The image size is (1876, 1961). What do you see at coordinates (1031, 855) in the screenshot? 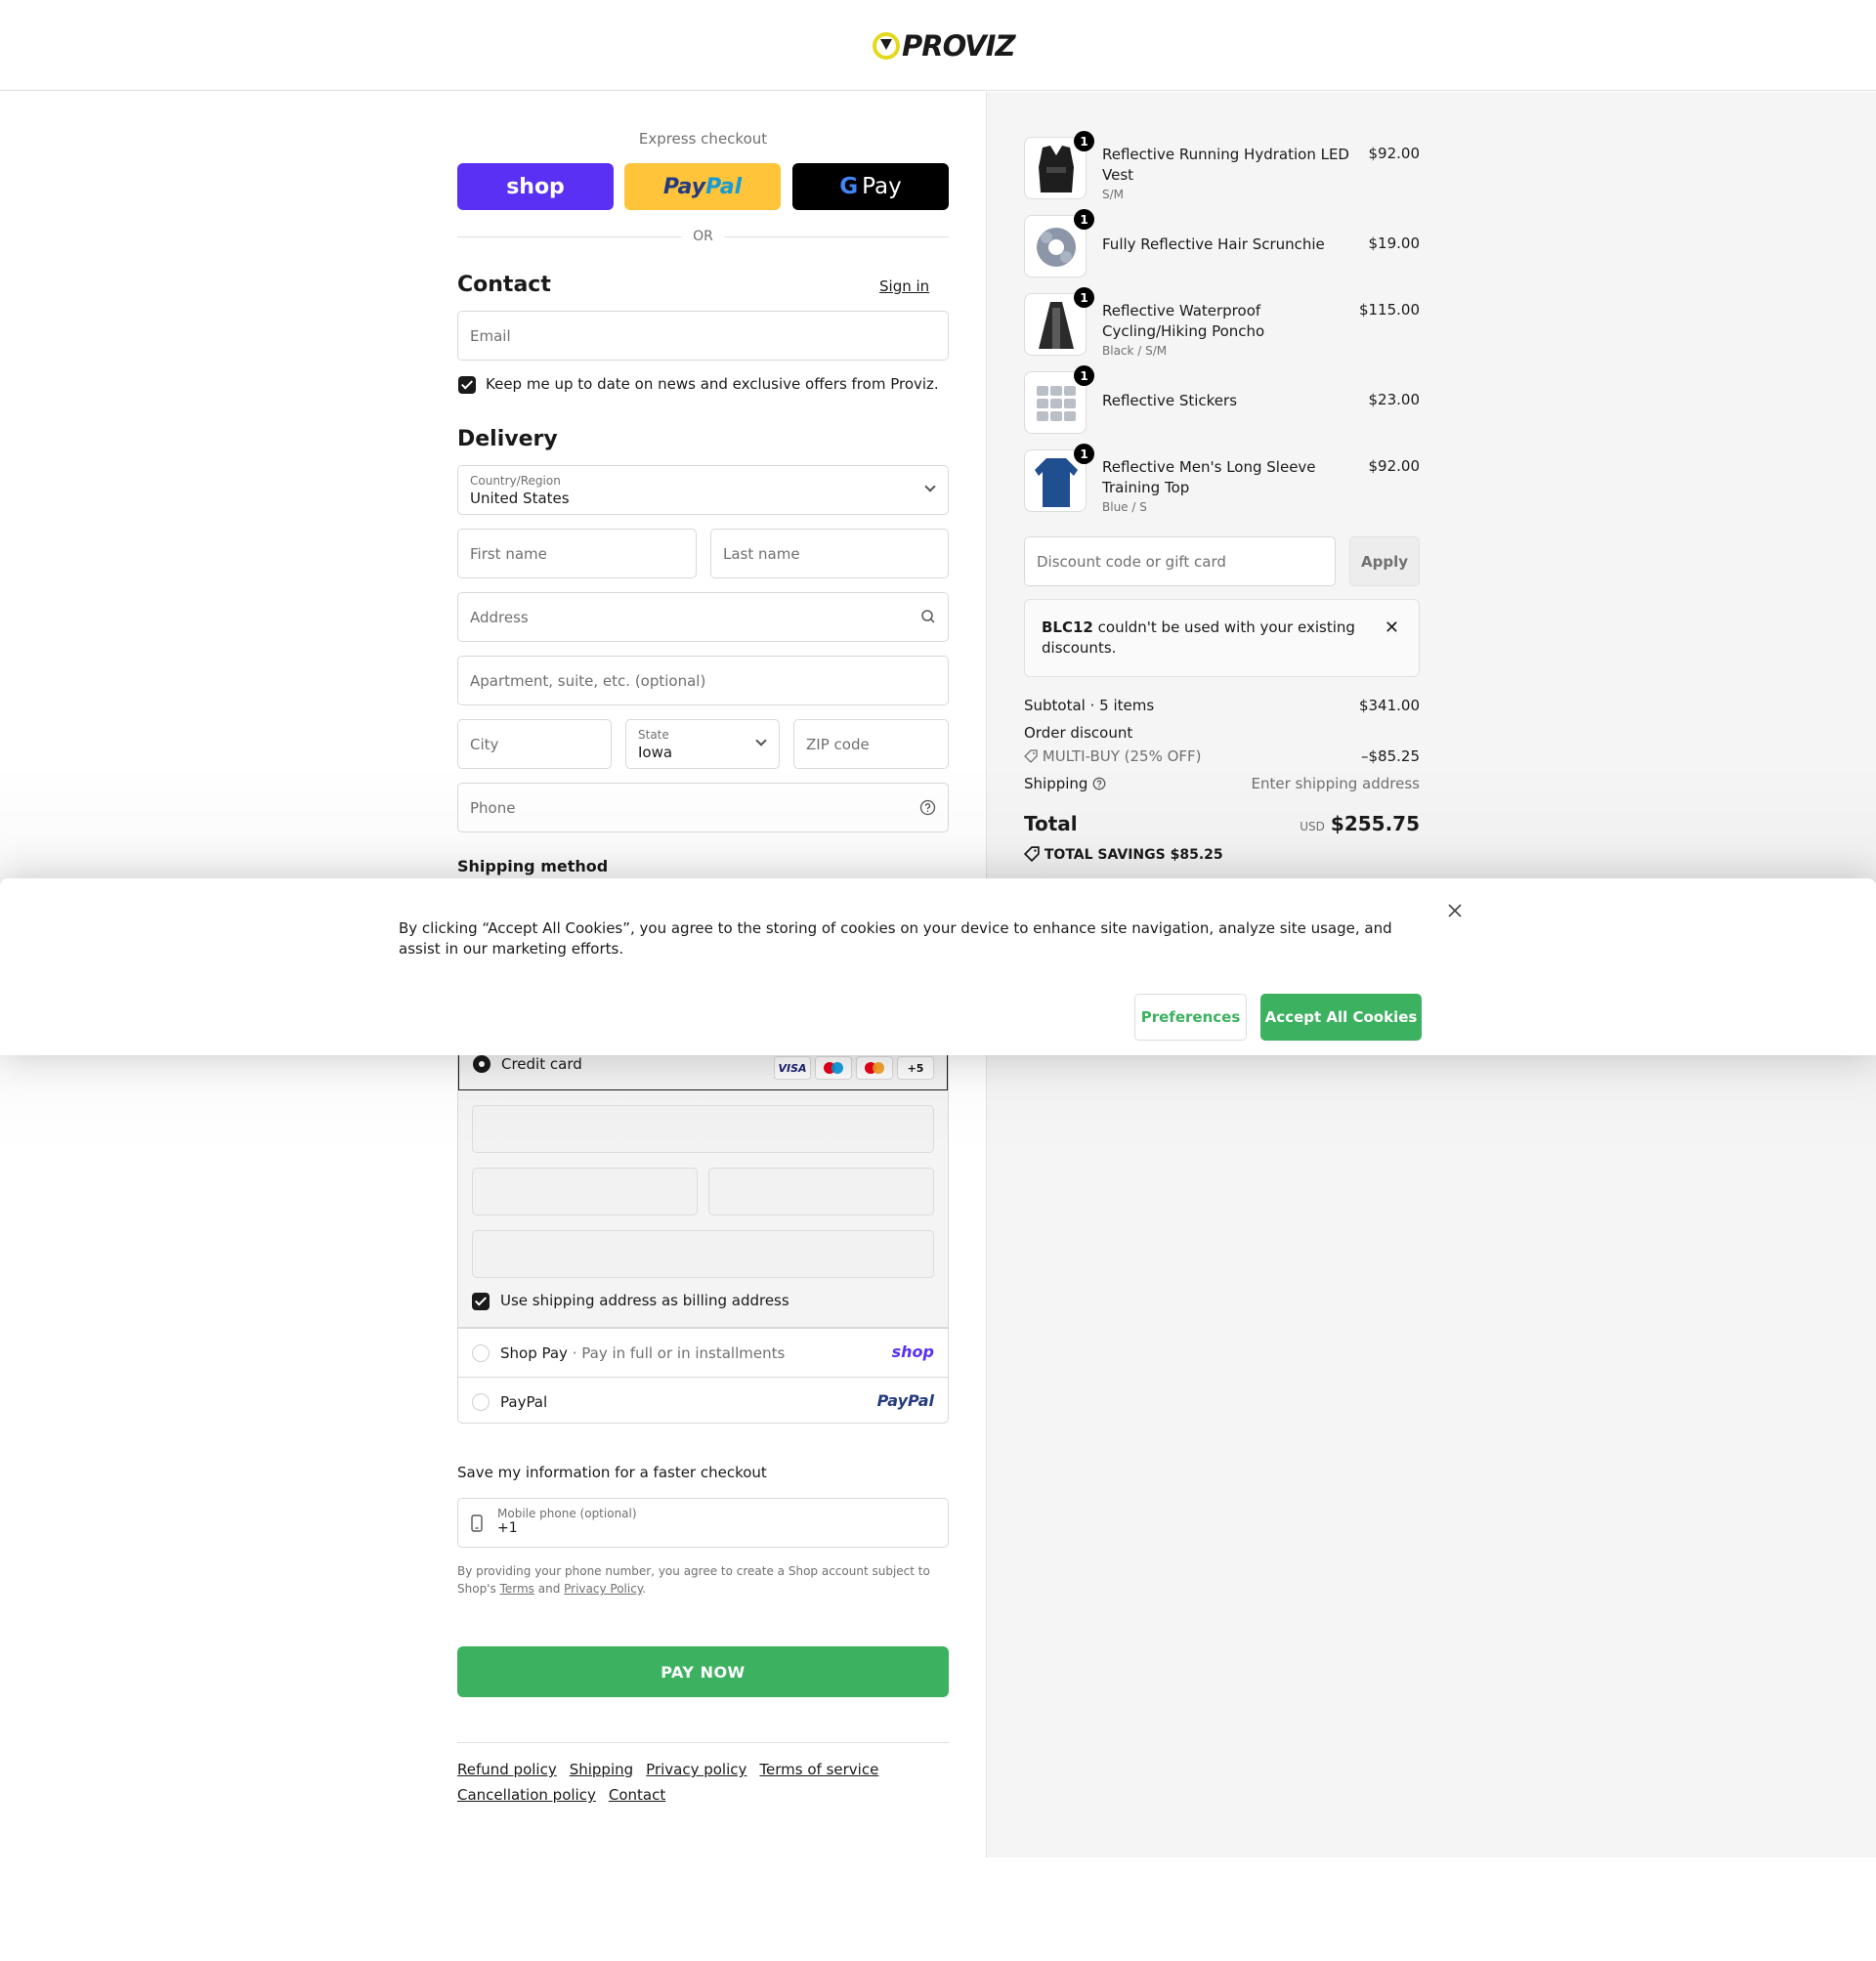
I see `savings-tag-icon` at bounding box center [1031, 855].